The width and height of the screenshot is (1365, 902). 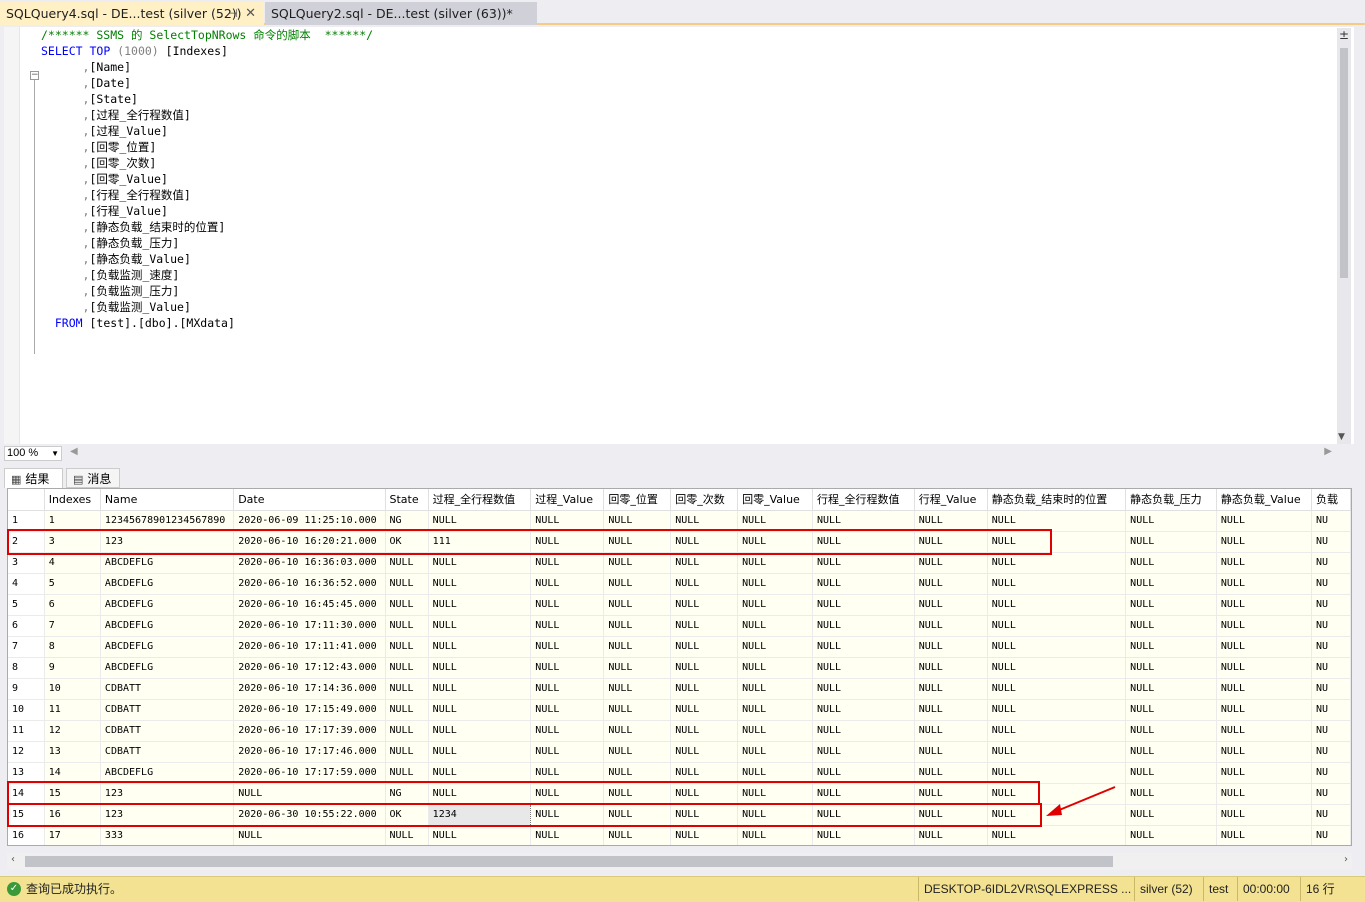 What do you see at coordinates (72, 731) in the screenshot?
I see `grid-cell: 12` at bounding box center [72, 731].